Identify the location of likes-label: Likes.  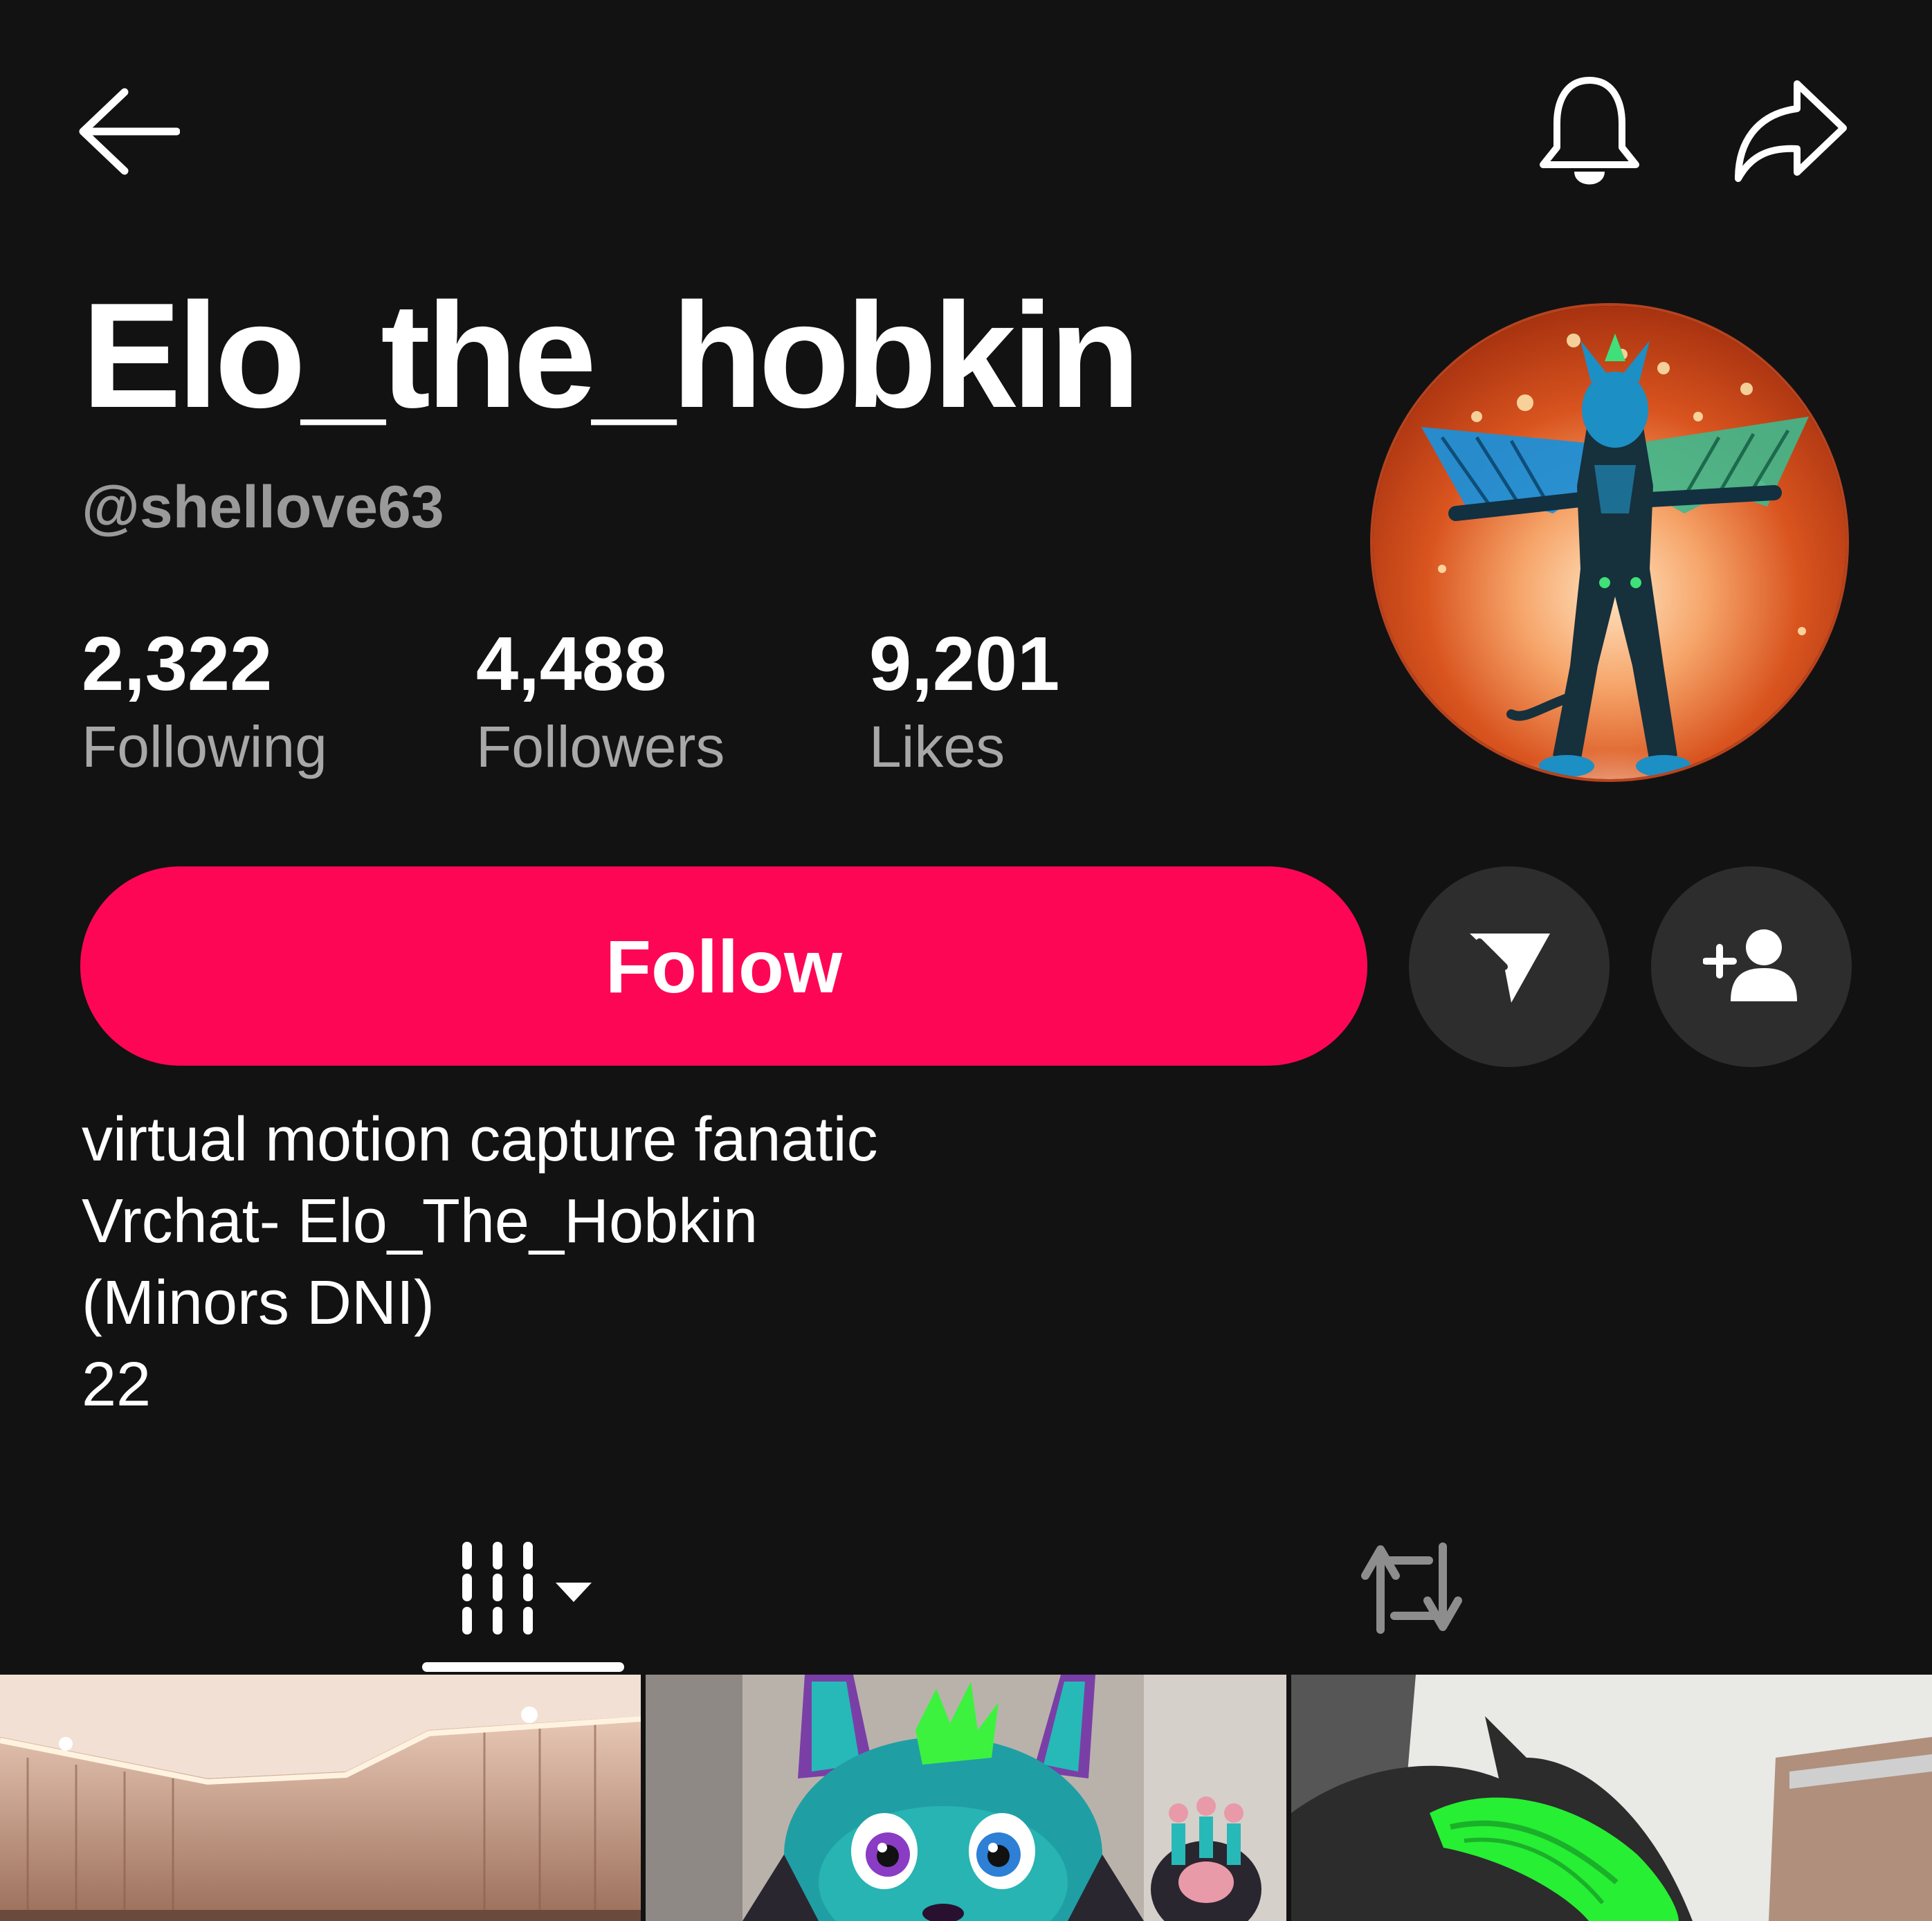
(937, 747).